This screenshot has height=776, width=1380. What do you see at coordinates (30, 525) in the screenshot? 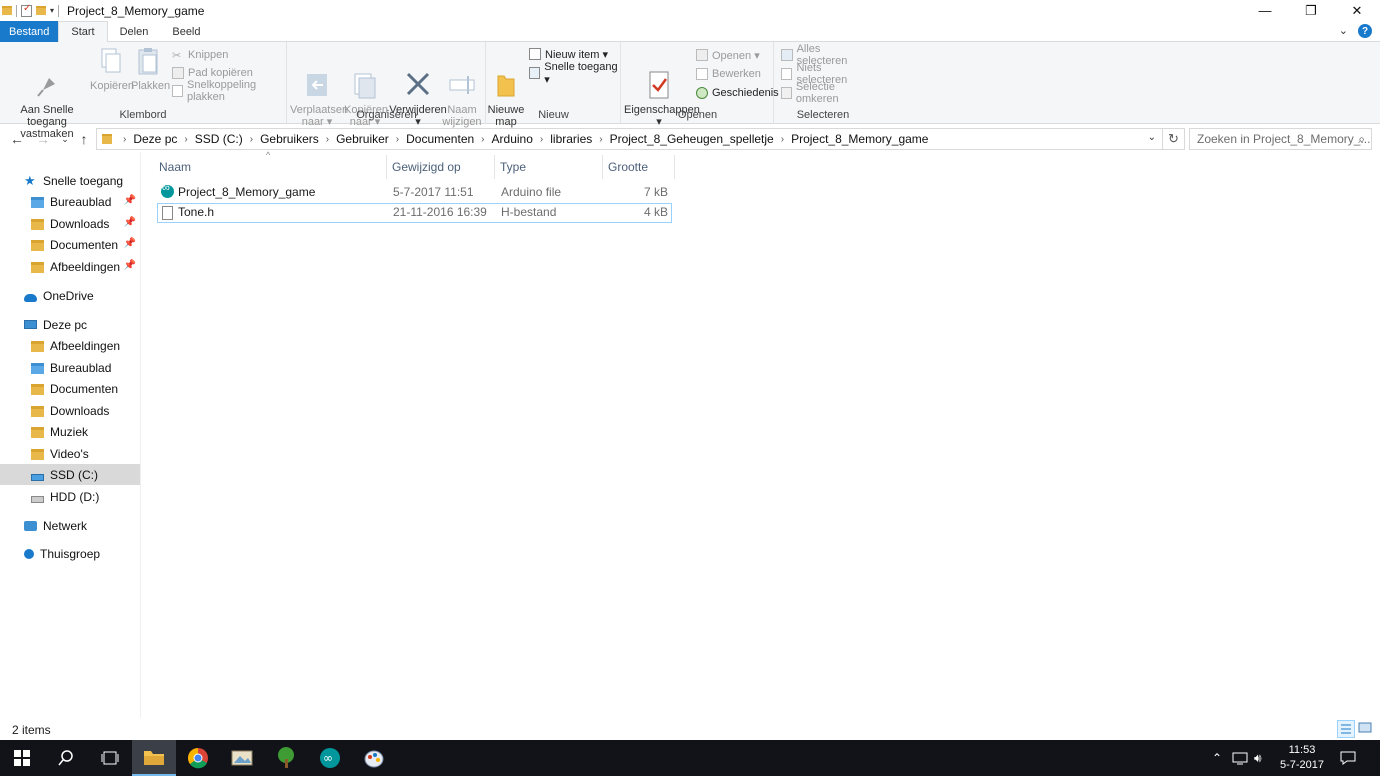
I see `network-icon` at bounding box center [30, 525].